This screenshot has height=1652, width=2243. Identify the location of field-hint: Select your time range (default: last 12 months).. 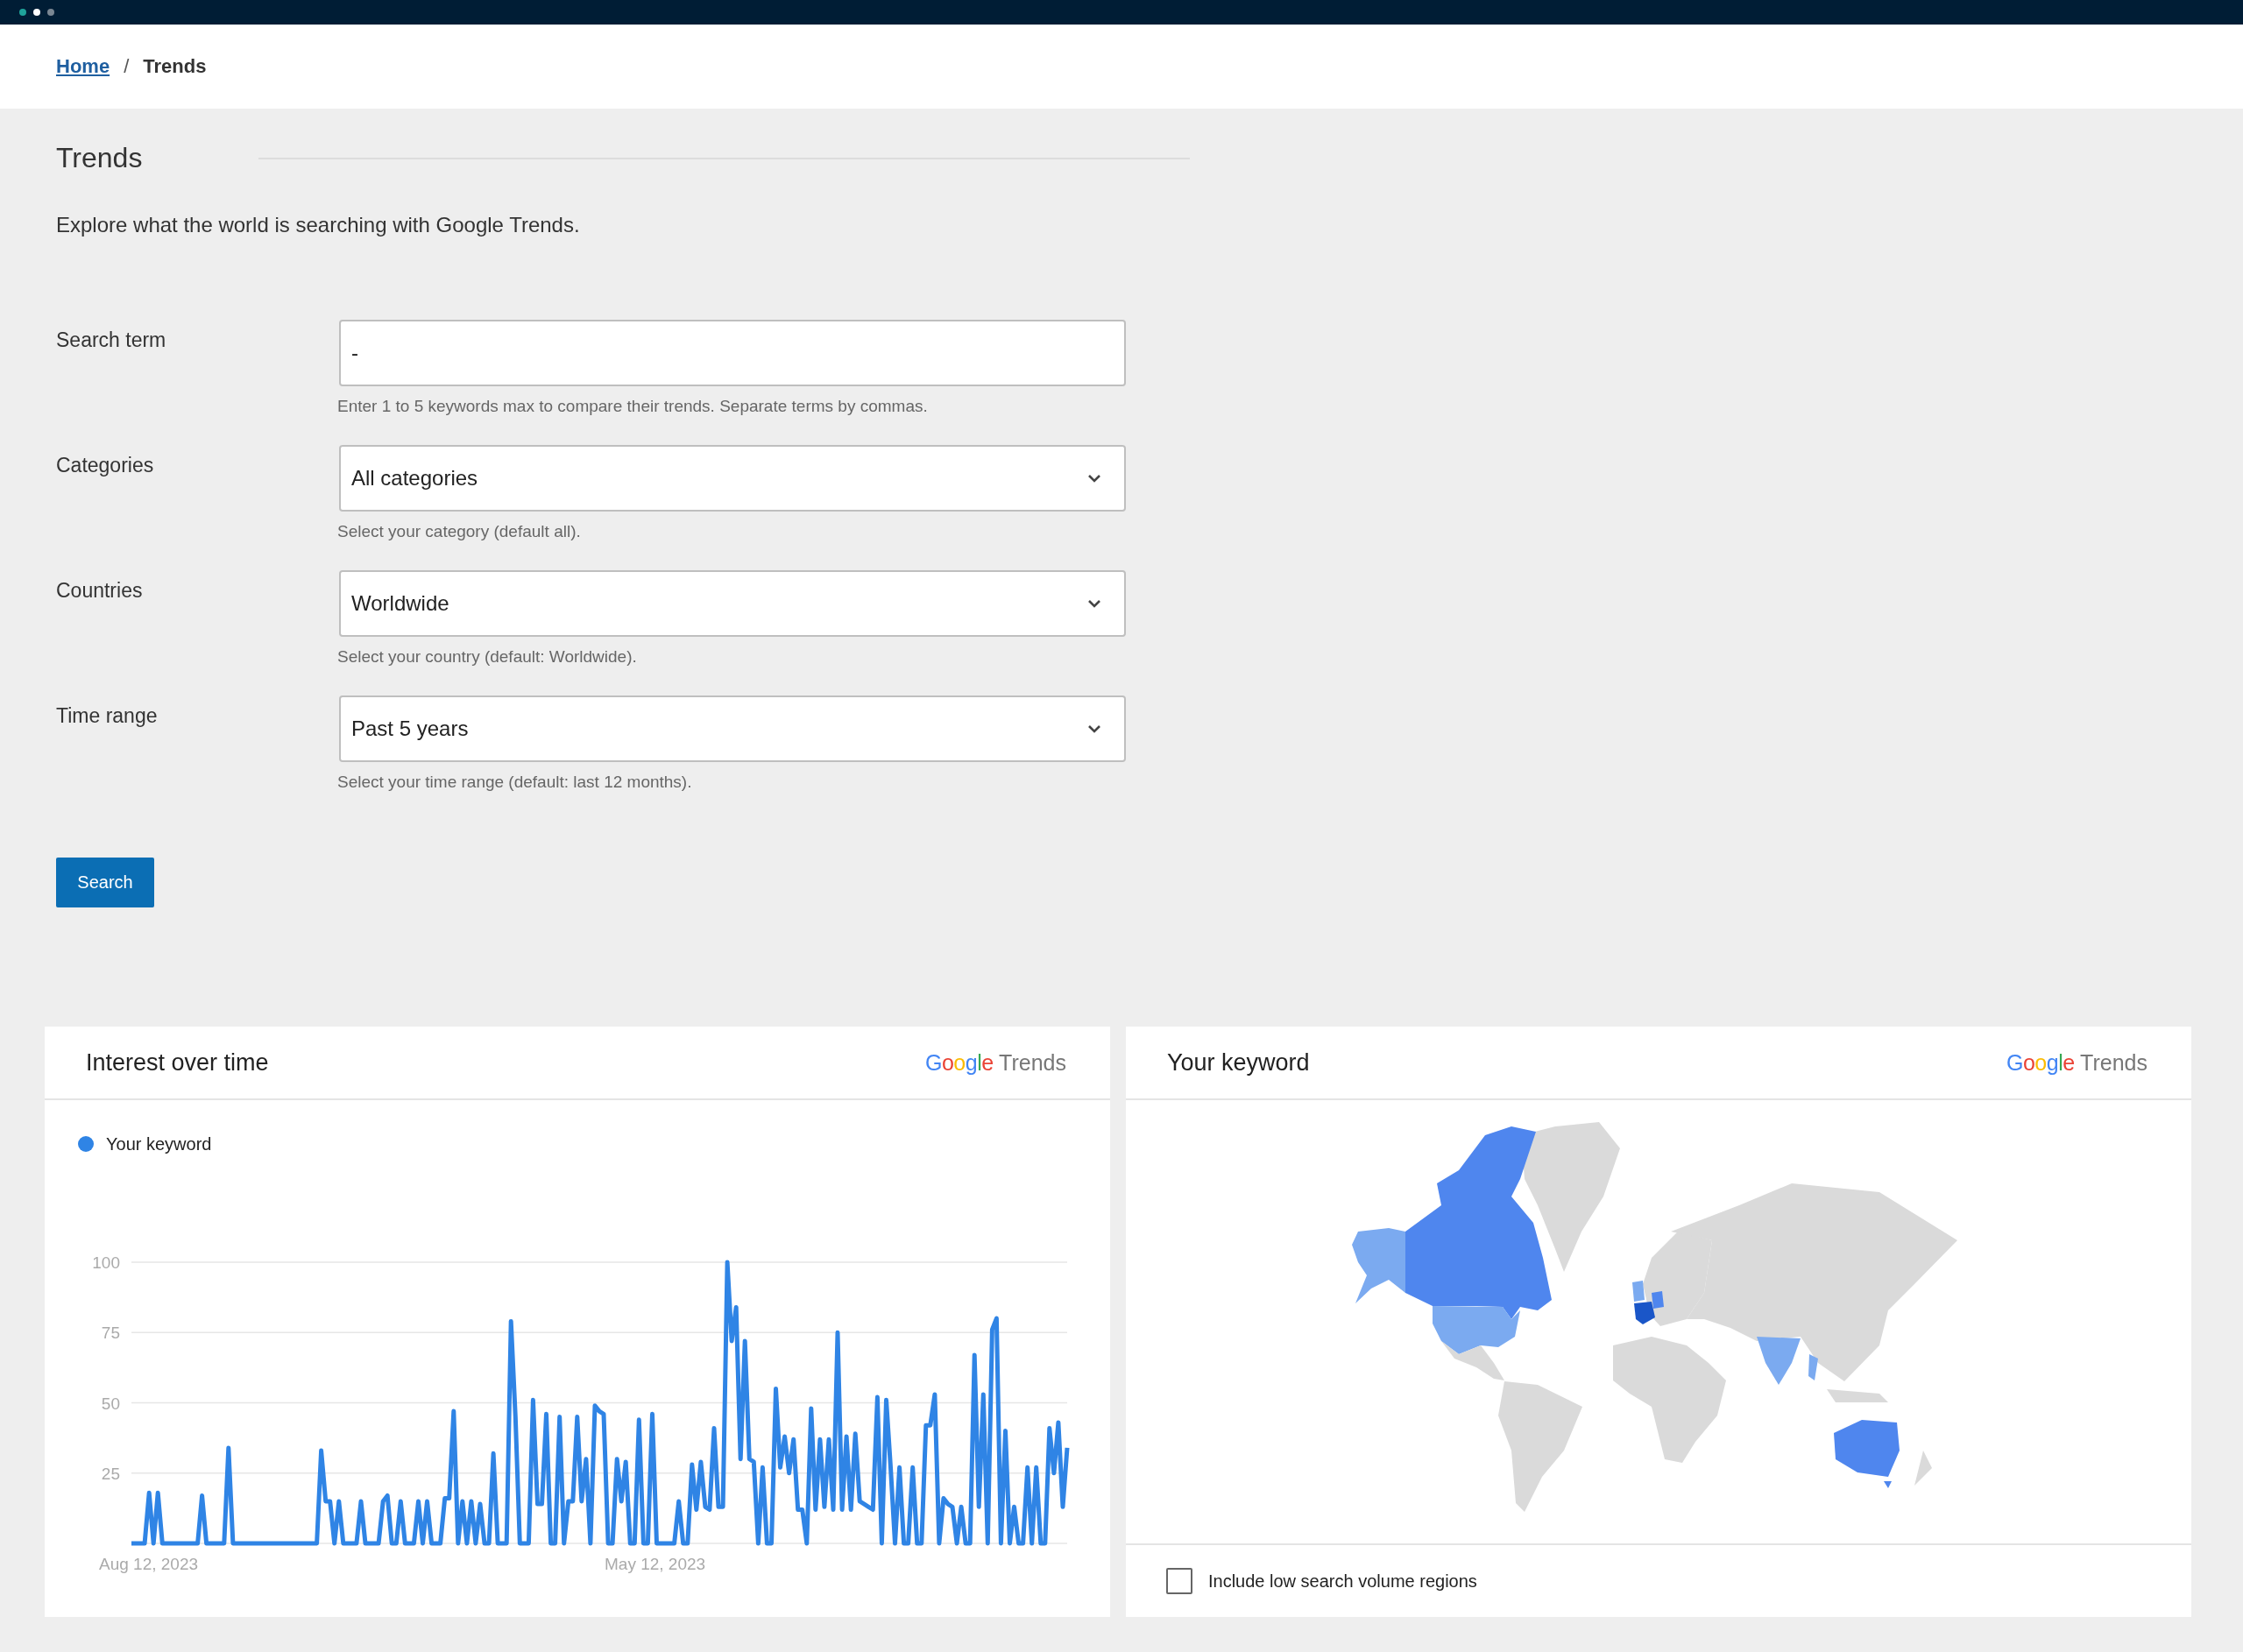
(515, 782).